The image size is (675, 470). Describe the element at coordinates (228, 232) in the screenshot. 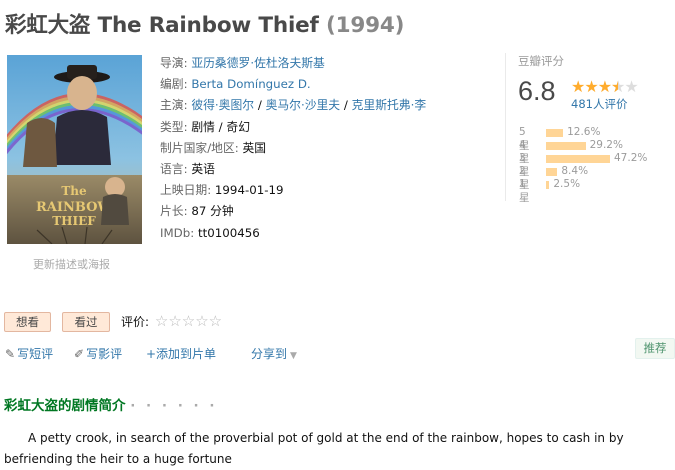

I see `imdb-value: tt0100456` at that location.